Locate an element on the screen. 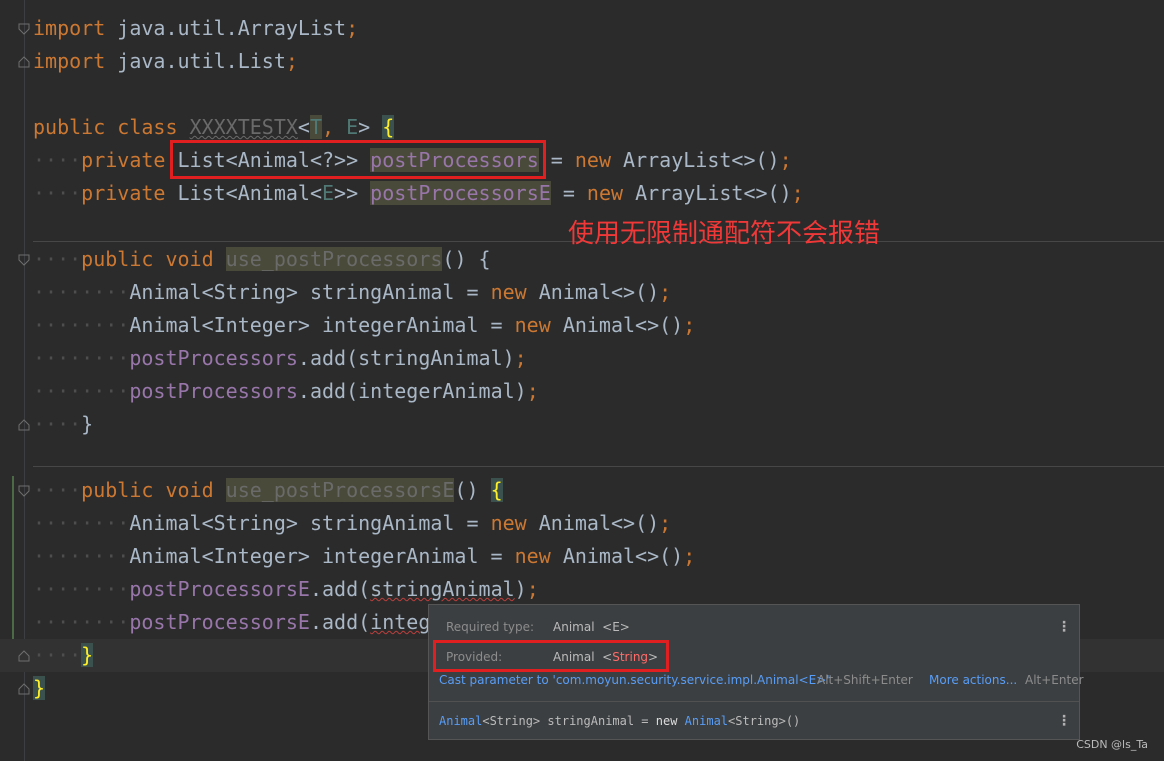 The image size is (1164, 761). more-actions-shortcut: Alt+Enter is located at coordinates (1054, 680).